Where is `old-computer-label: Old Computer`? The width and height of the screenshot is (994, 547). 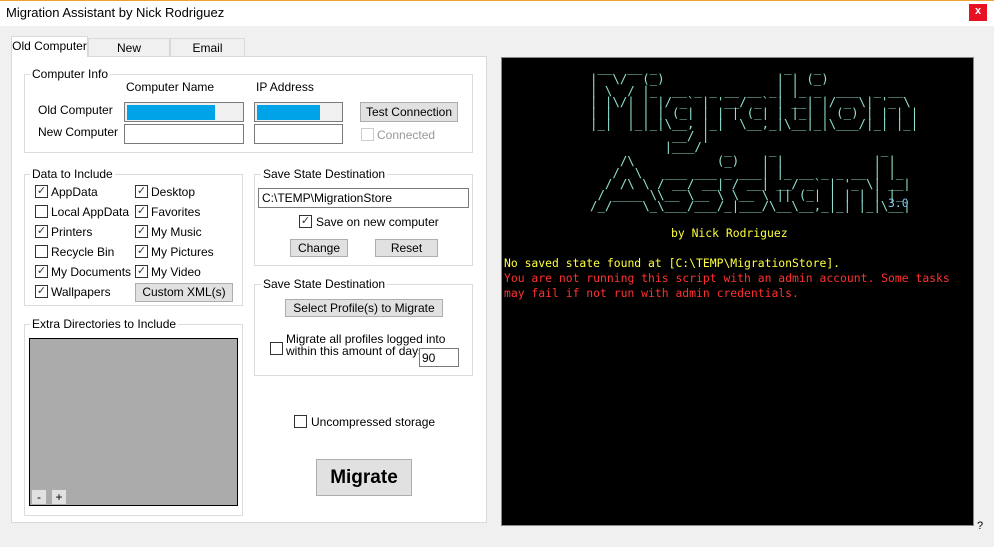
old-computer-label: Old Computer is located at coordinates (75, 110).